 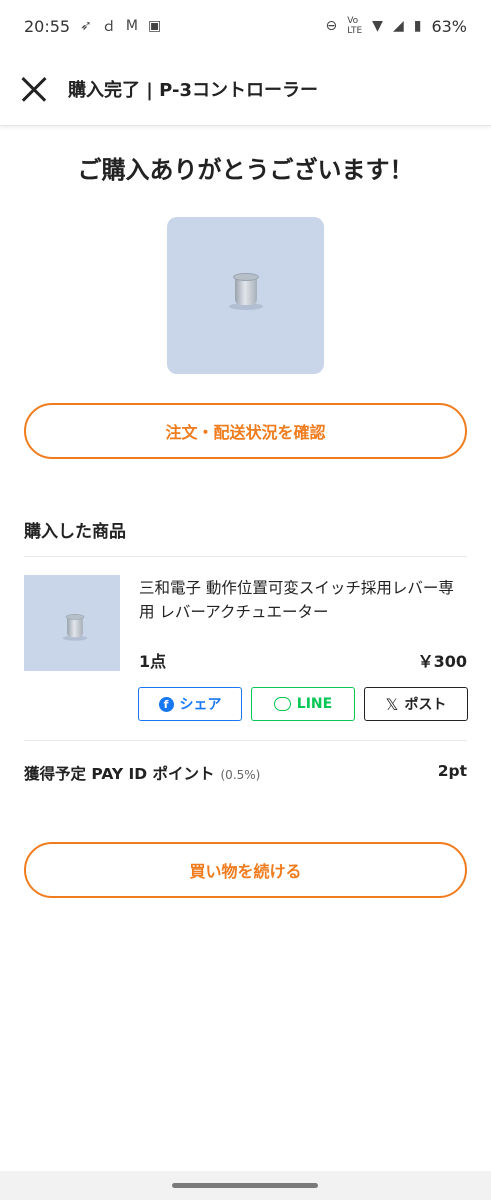 What do you see at coordinates (245, 870) in the screenshot?
I see `continue-shopping-button: 買い物を続ける` at bounding box center [245, 870].